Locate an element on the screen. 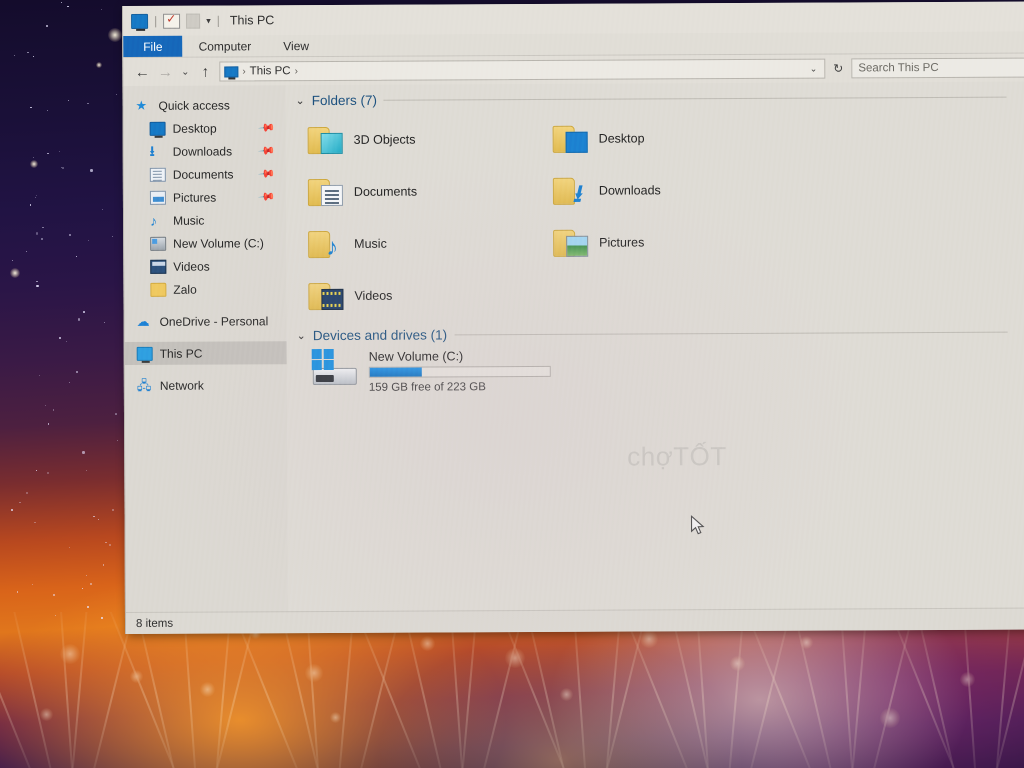 The image size is (1024, 768). sidebar-item-videos: Videos is located at coordinates (205, 266).